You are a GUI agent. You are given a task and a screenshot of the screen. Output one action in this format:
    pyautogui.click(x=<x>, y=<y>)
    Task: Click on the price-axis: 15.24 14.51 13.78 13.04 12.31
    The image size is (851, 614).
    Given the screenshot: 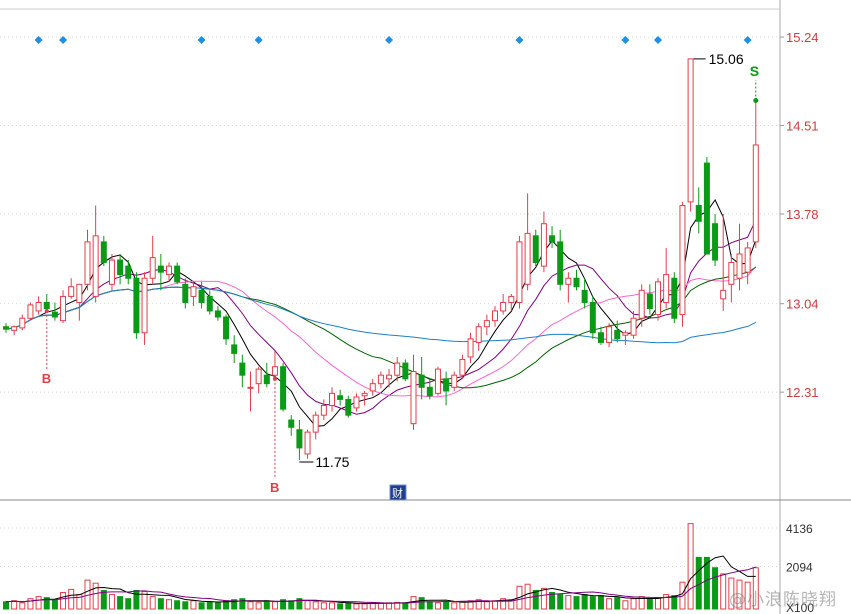 What is the action you would take?
    pyautogui.click(x=799, y=215)
    